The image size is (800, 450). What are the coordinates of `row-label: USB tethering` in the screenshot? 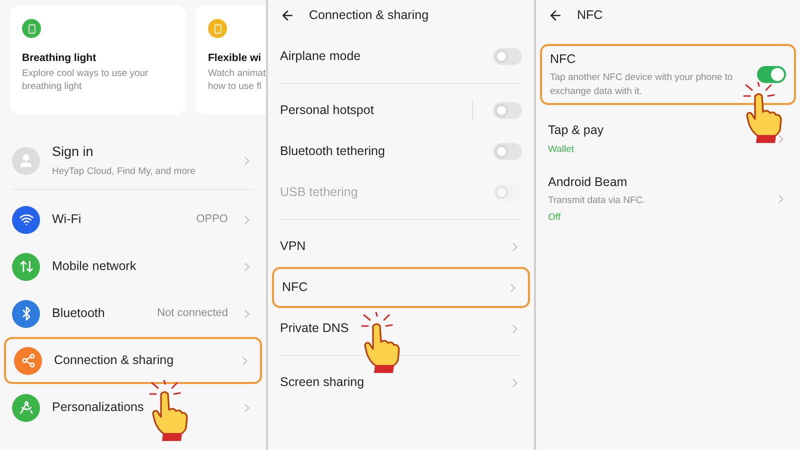 It's located at (319, 193).